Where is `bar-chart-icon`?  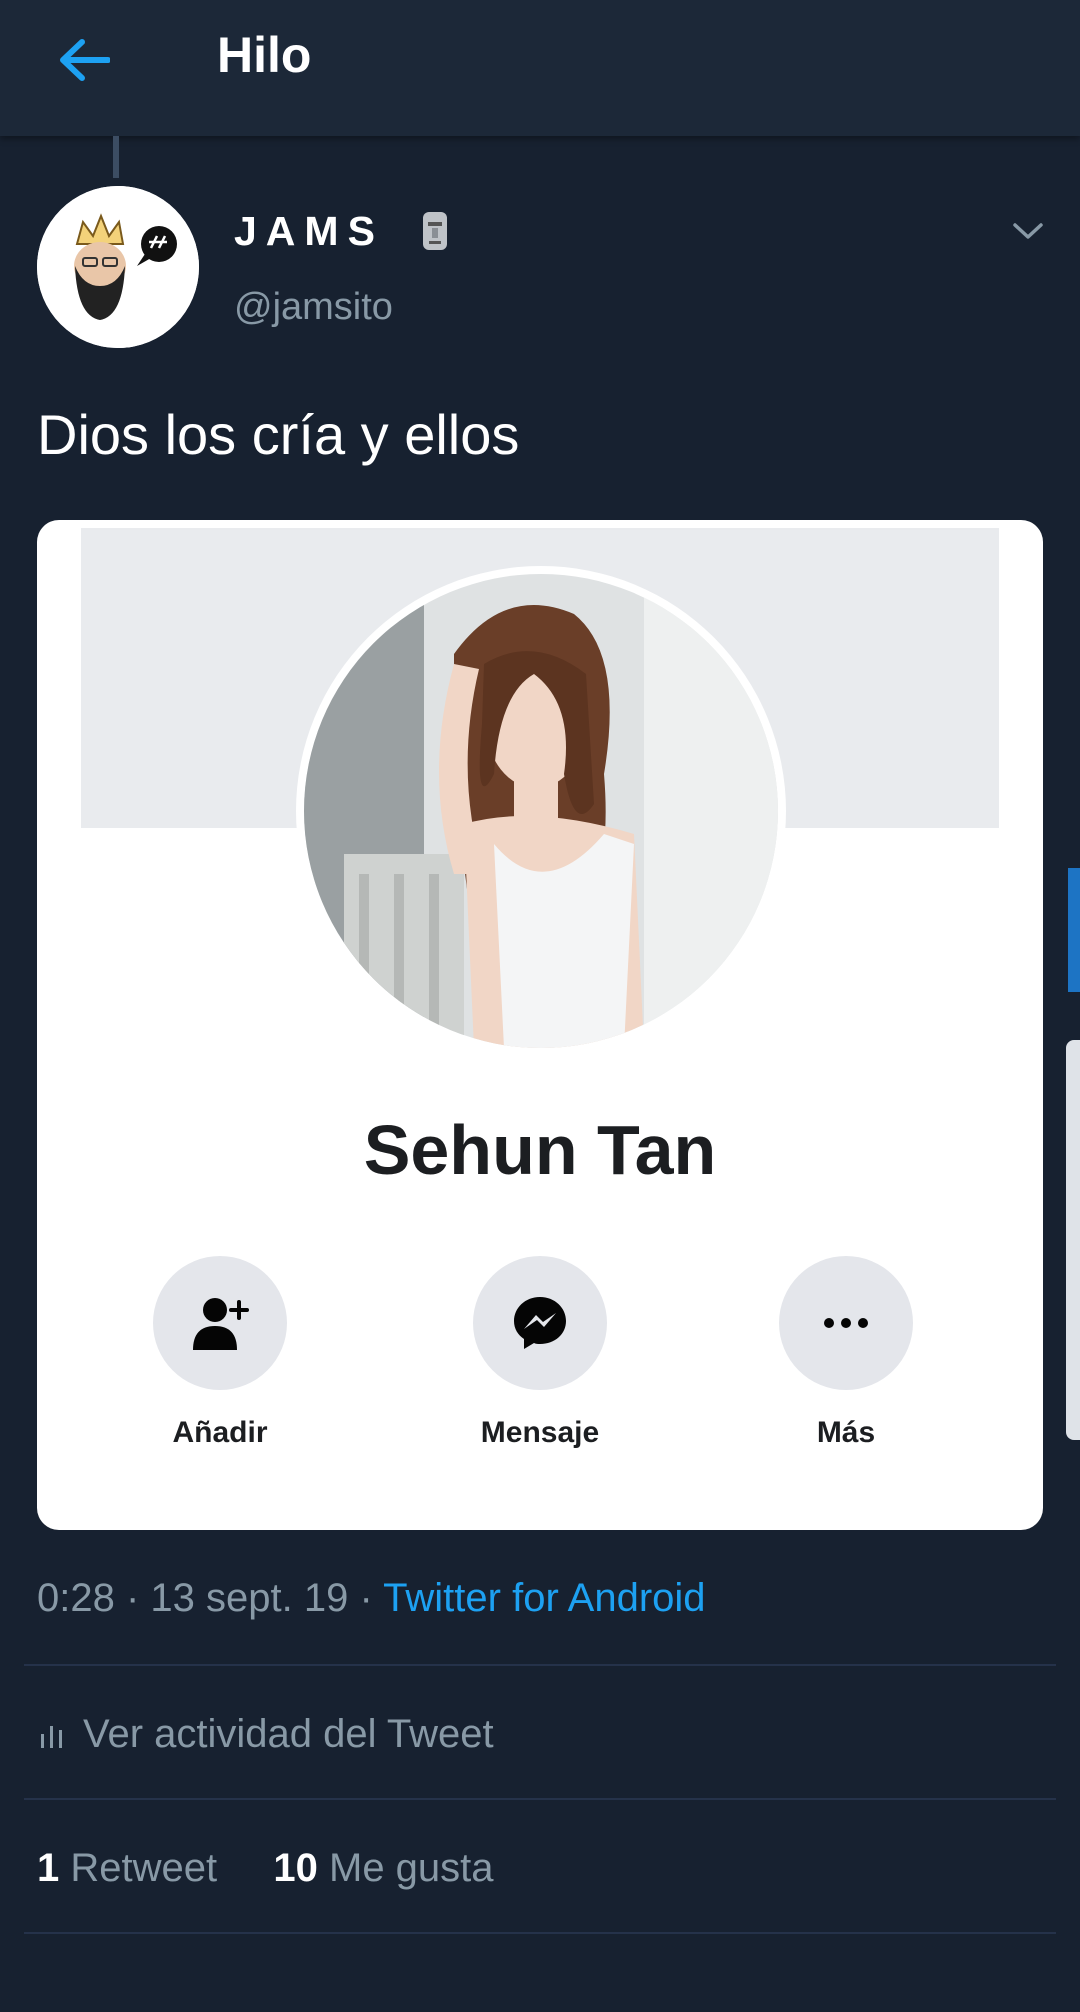
bar-chart-icon is located at coordinates (51, 1736).